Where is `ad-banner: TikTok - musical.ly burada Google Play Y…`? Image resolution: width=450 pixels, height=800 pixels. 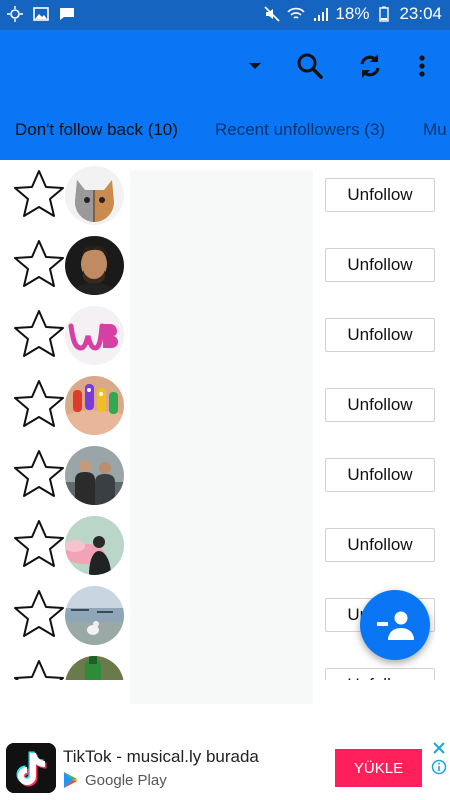
ad-banner: TikTok - musical.ly burada Google Play Y… is located at coordinates (225, 767).